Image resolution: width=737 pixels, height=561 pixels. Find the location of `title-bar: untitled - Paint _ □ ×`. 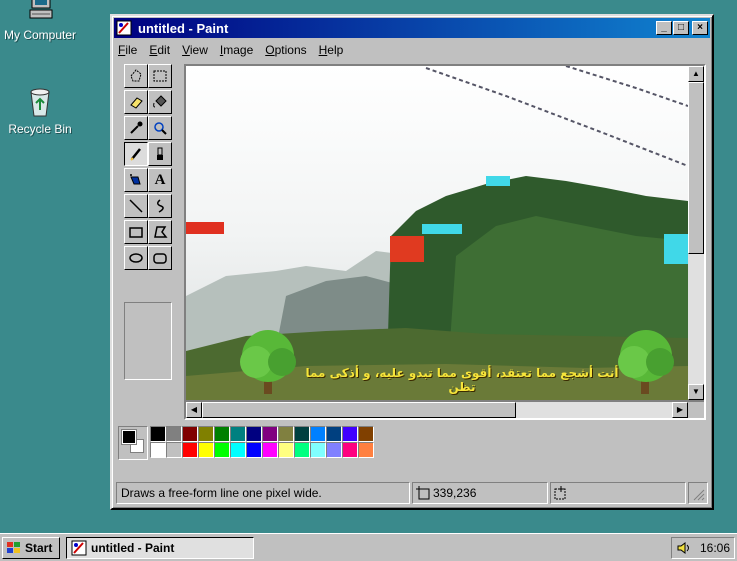

title-bar: untitled - Paint _ □ × is located at coordinates (412, 28).